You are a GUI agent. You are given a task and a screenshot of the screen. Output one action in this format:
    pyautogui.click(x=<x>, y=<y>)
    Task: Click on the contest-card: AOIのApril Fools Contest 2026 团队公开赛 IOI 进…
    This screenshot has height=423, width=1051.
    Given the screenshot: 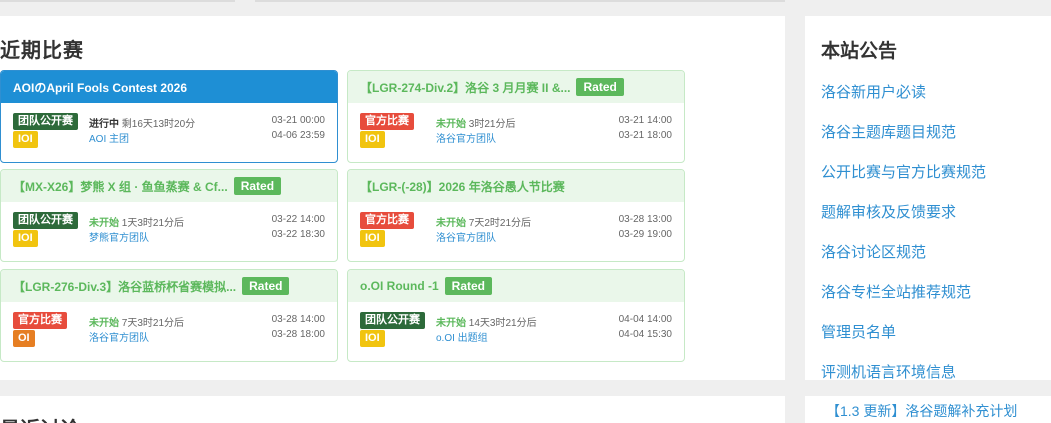 What is the action you would take?
    pyautogui.click(x=169, y=116)
    